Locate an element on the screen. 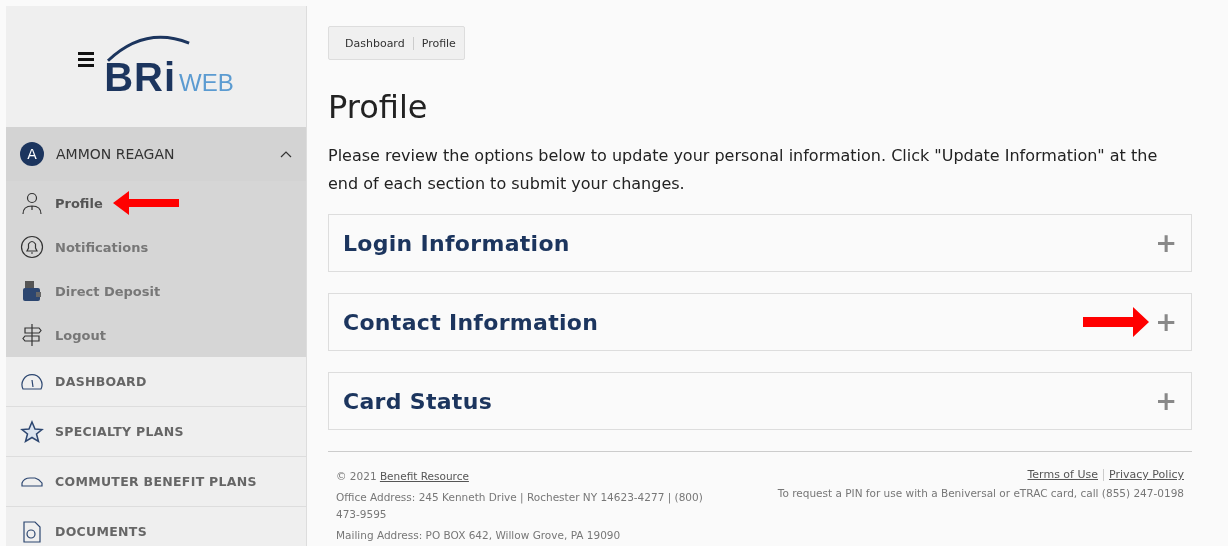  intro-text: Please review the options below to update your personal information. Click "Update Information" at the end of each section to submit your changes. is located at coordinates (743, 170).